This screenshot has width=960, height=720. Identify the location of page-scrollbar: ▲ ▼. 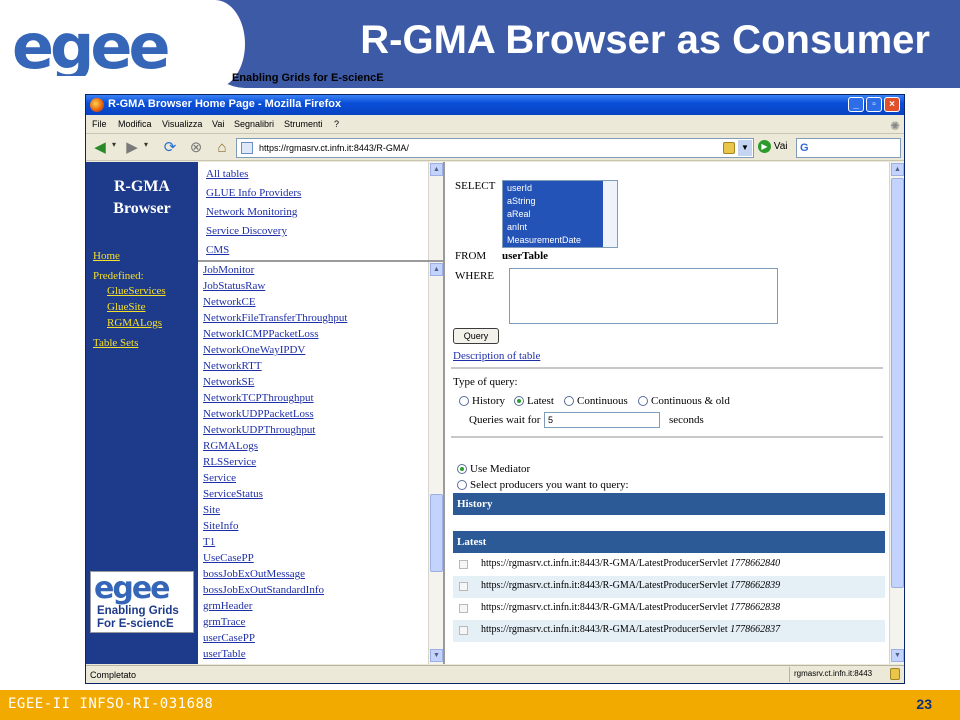
(896, 413).